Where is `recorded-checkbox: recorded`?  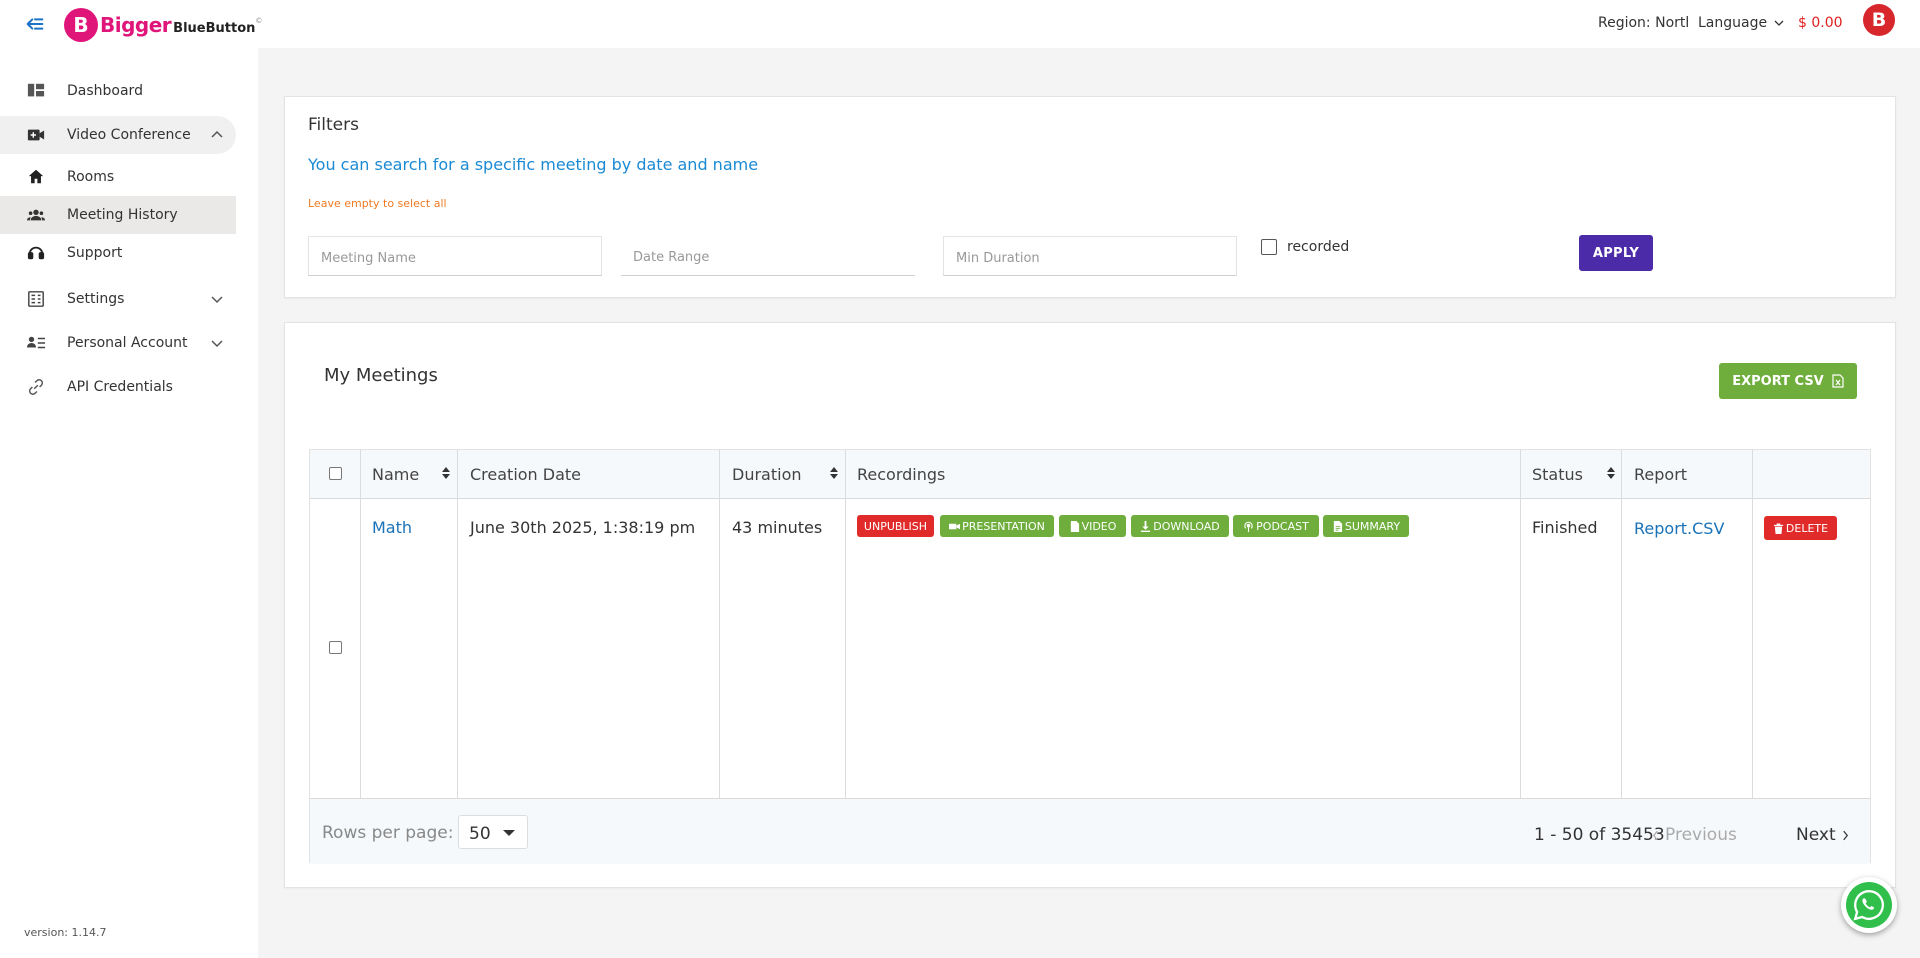 recorded-checkbox: recorded is located at coordinates (1305, 247).